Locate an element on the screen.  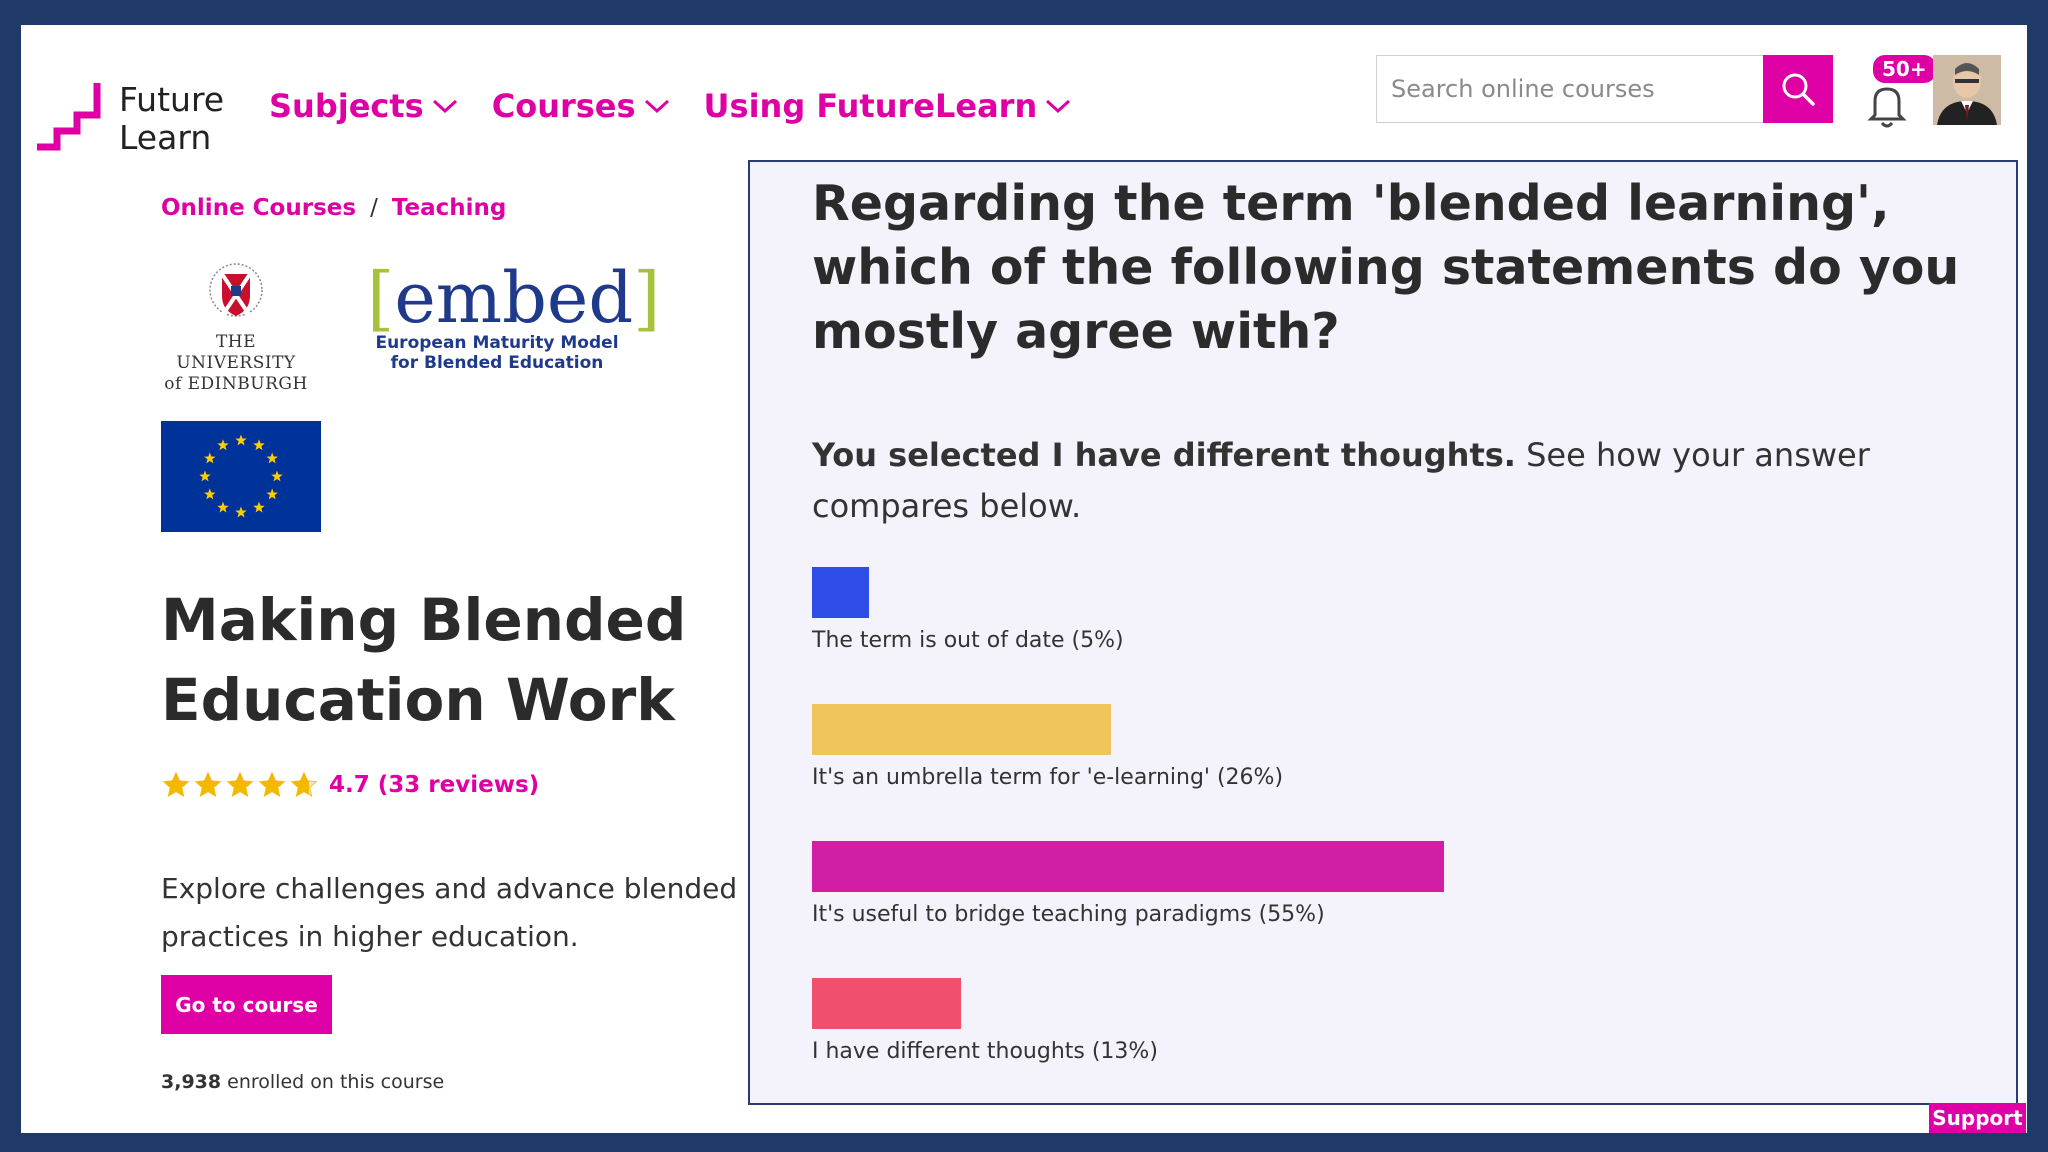
search-field is located at coordinates (1571, 89).